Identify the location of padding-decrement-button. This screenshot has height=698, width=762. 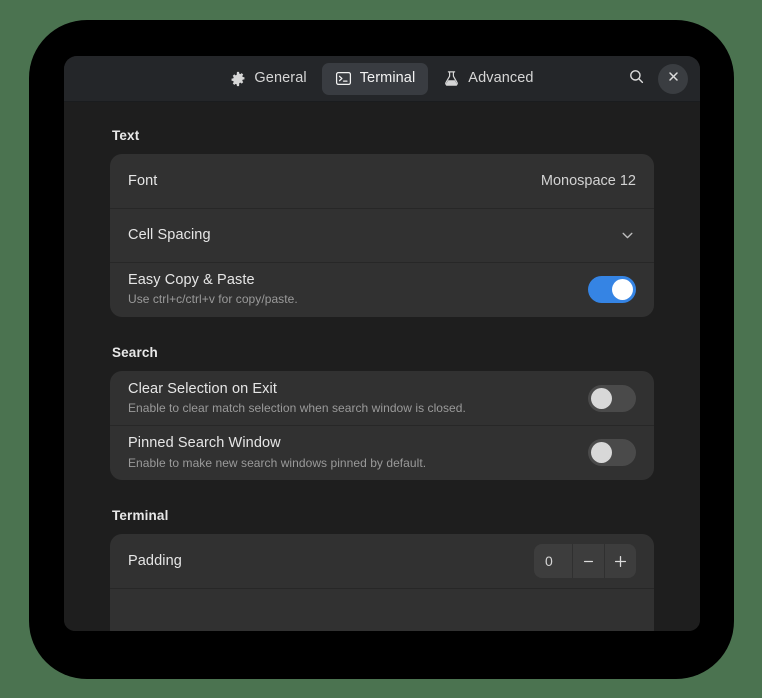
(588, 561).